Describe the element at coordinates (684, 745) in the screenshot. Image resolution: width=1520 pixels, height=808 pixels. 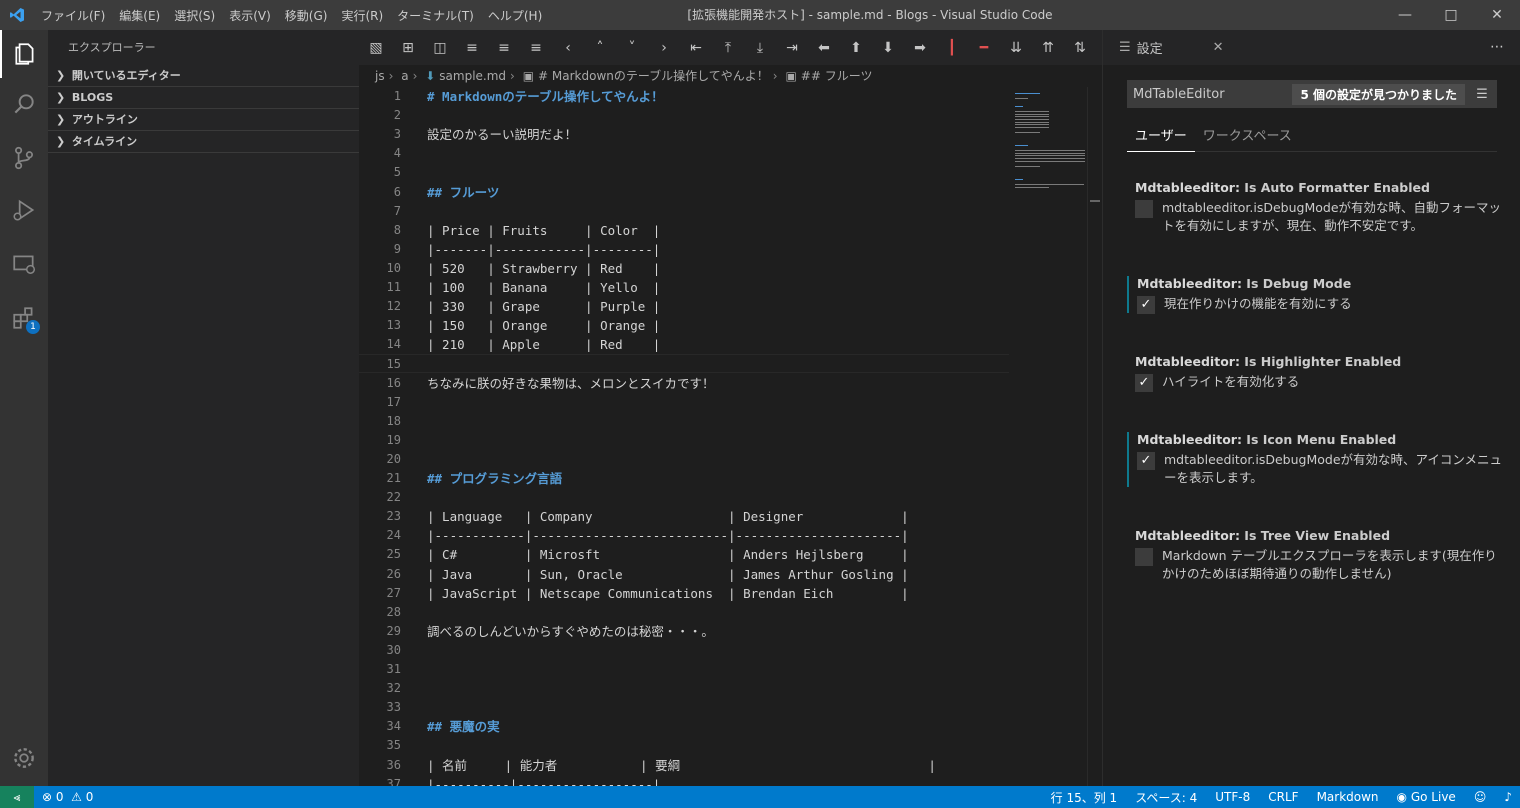
I see `code-line: 35` at that location.